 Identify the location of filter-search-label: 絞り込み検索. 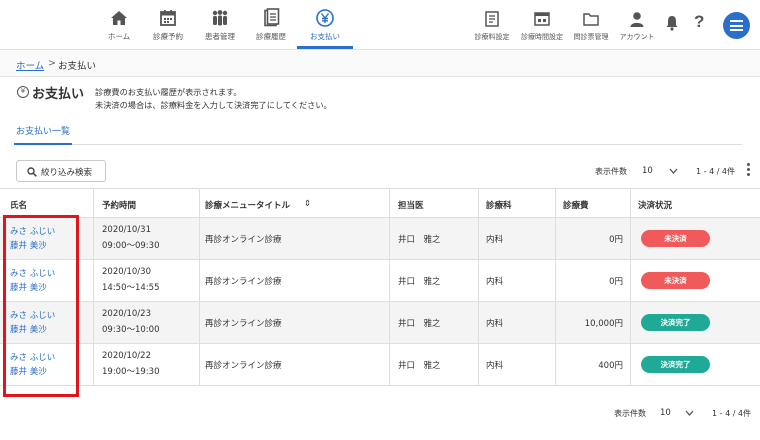
(67, 173).